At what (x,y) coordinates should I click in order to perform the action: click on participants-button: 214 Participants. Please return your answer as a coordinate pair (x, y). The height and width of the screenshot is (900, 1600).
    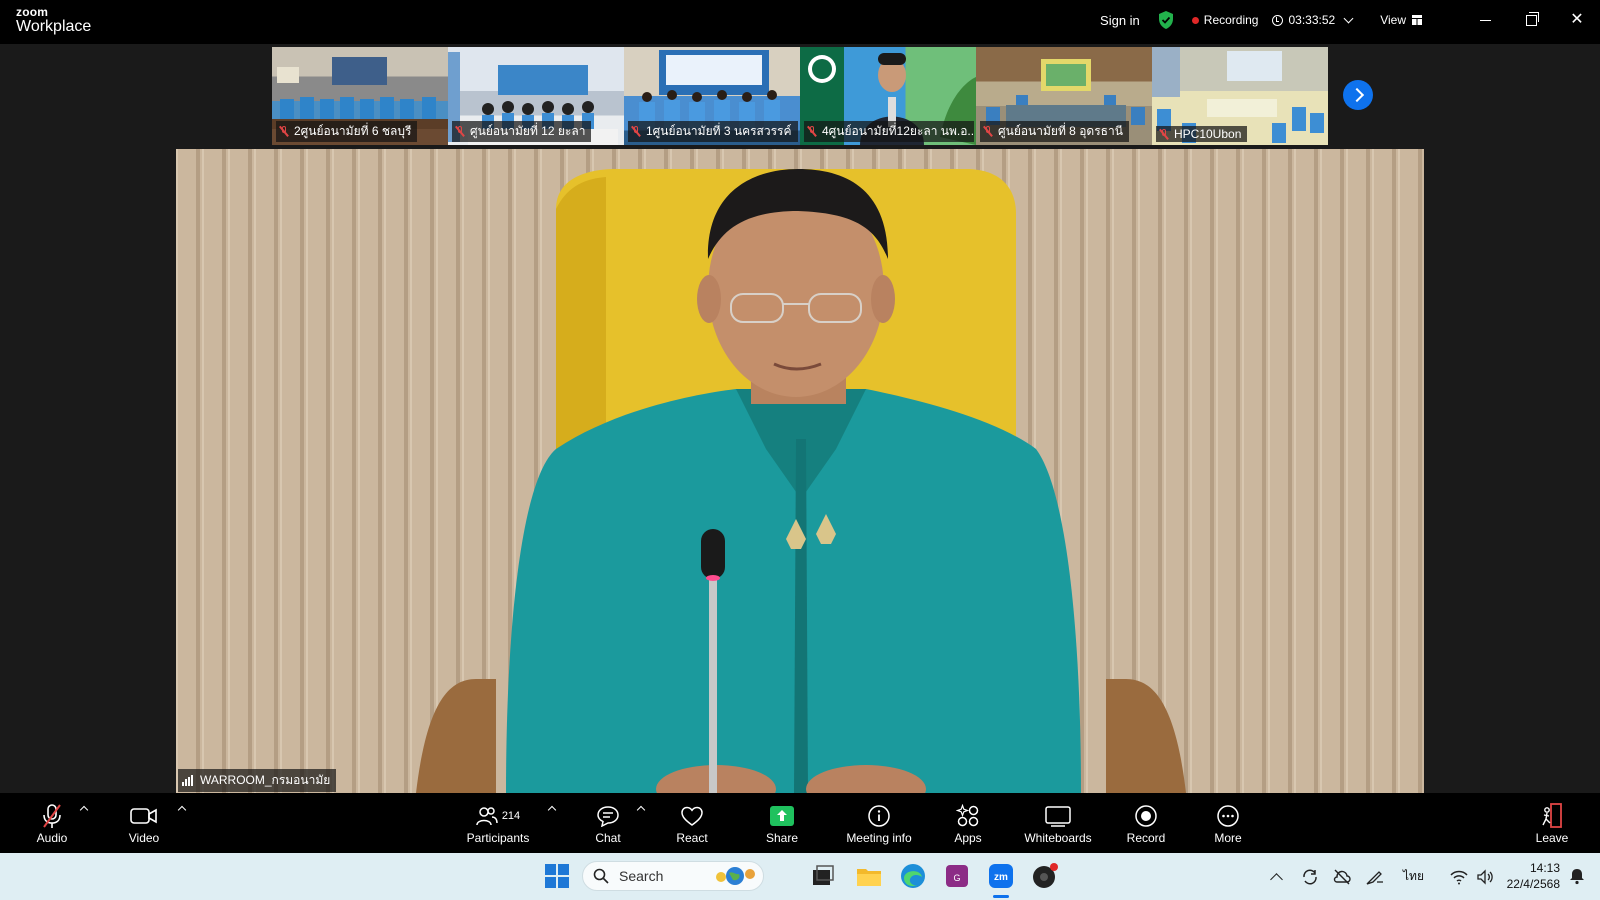
    Looking at the image, I should click on (498, 823).